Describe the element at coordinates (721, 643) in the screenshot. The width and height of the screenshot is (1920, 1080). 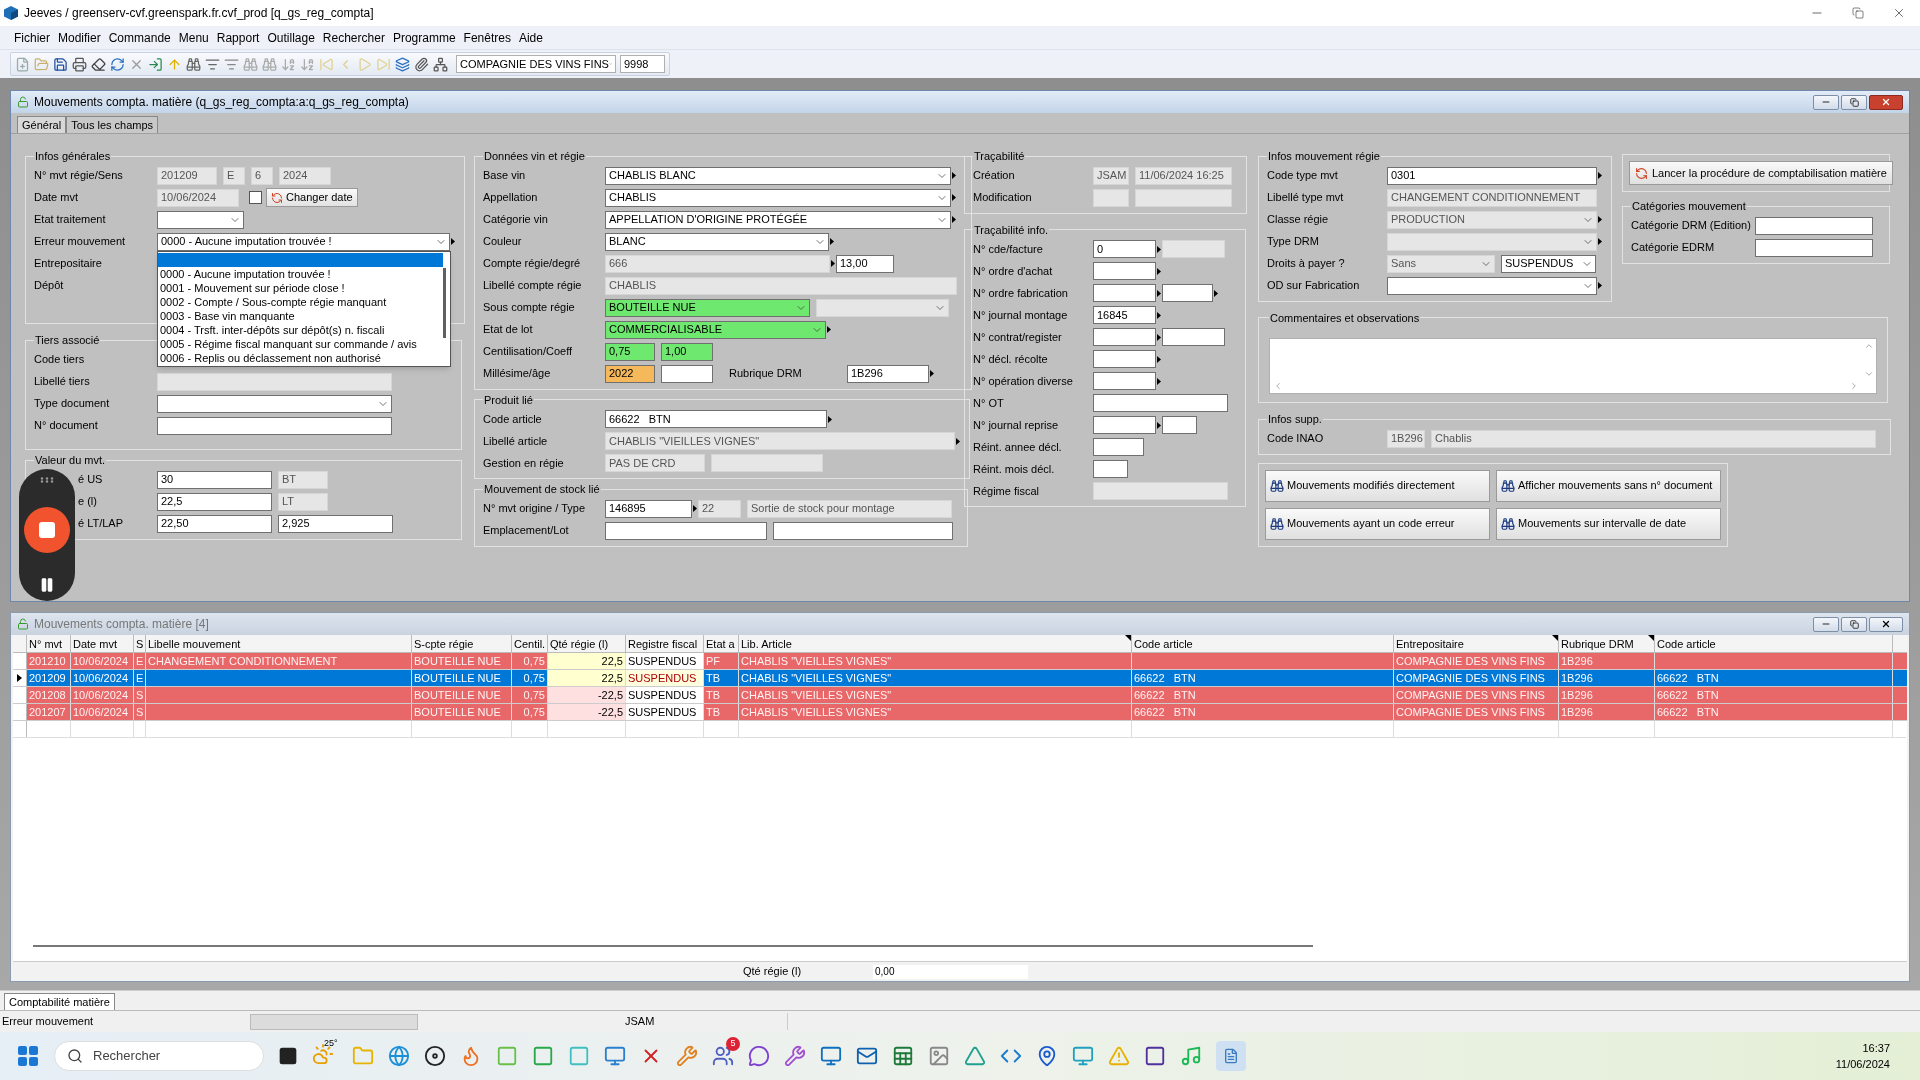
I see `column-header: Etat a` at that location.